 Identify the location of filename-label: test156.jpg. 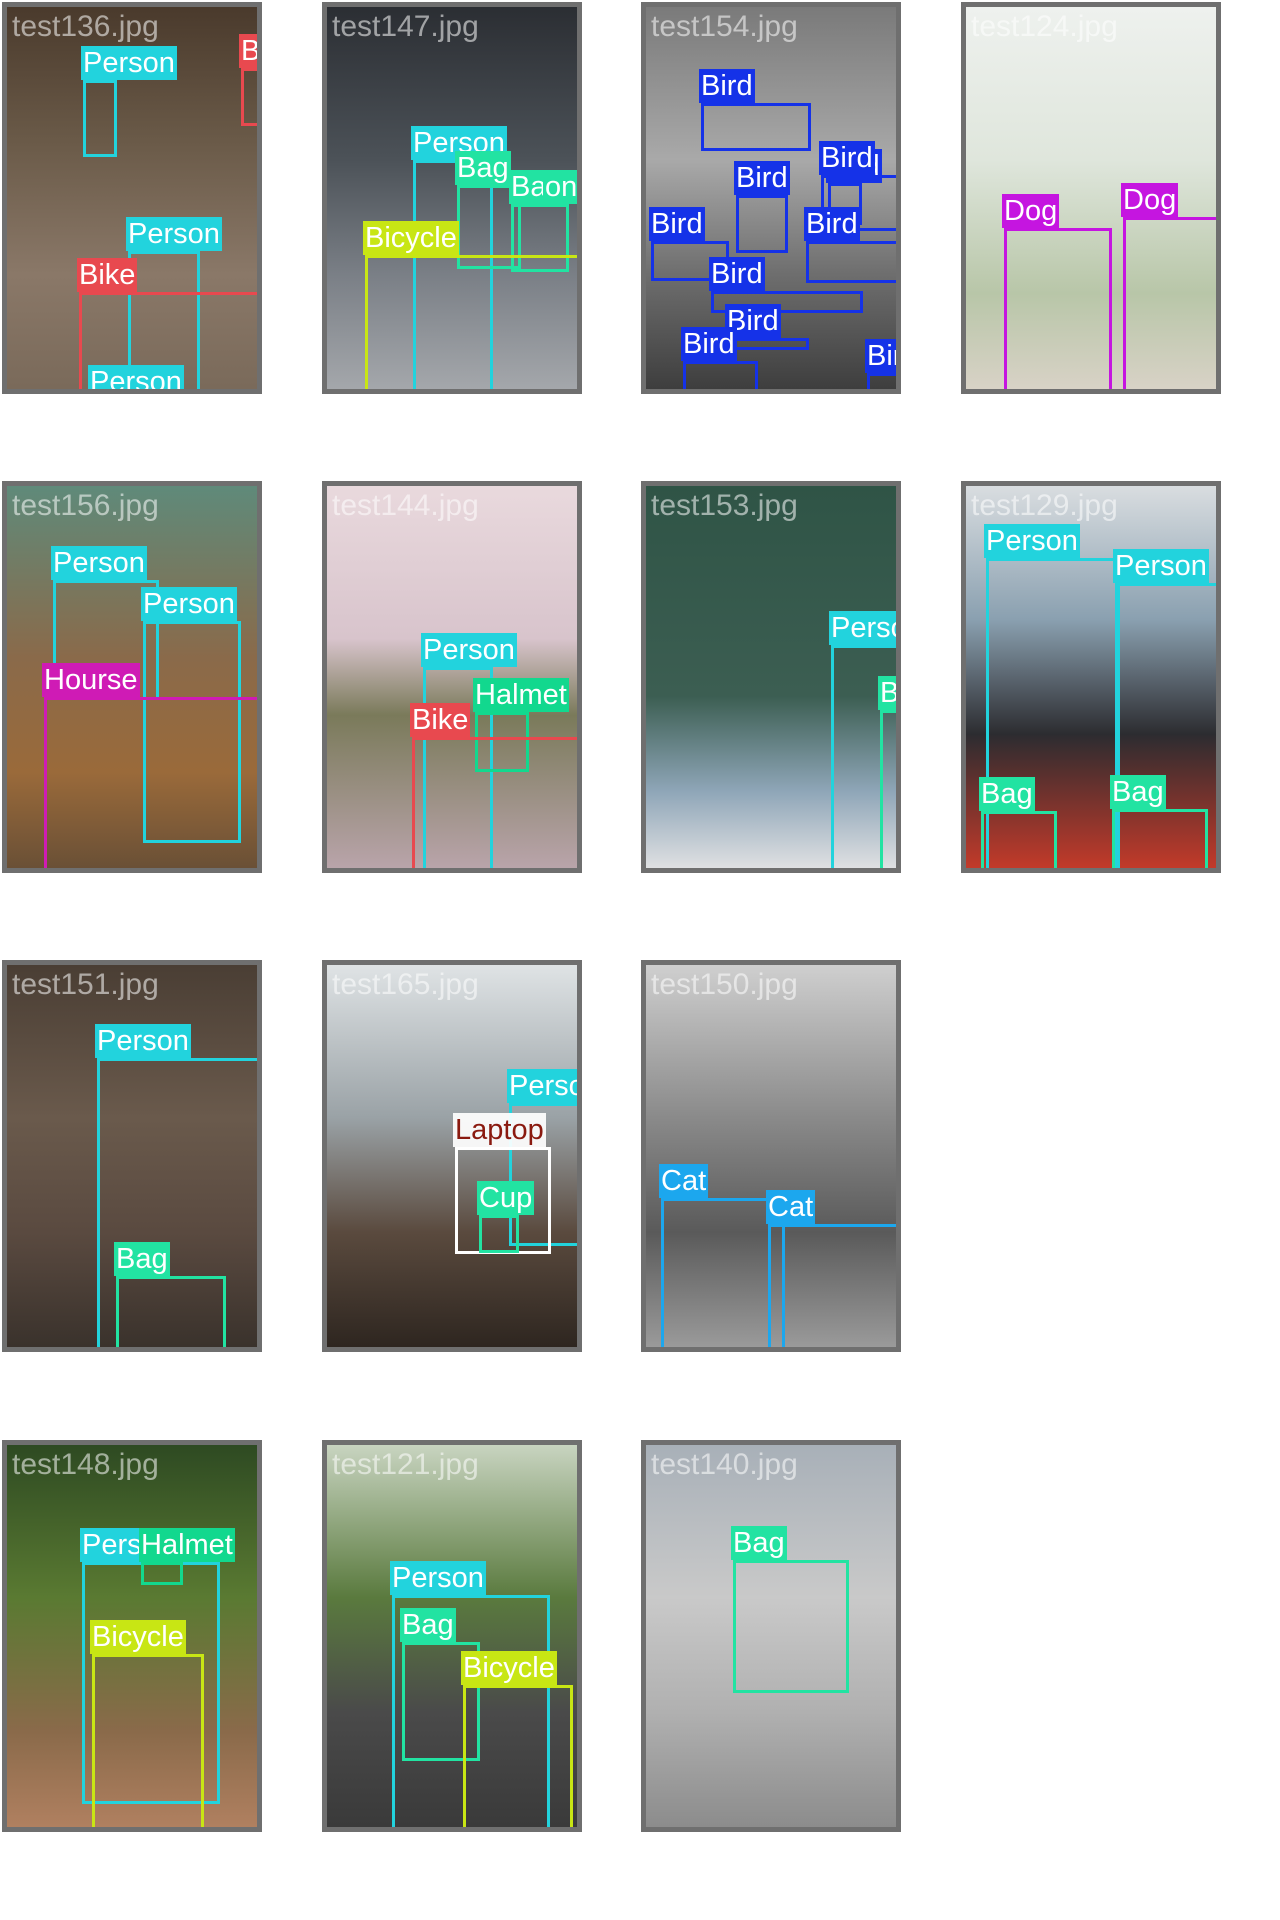
(85, 505).